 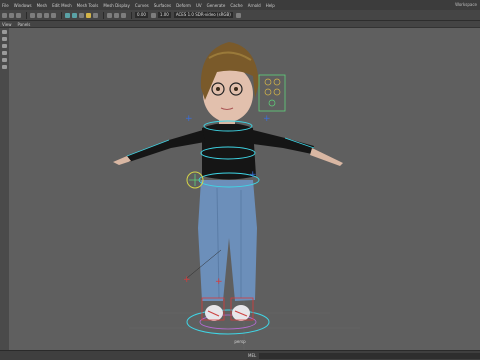 What do you see at coordinates (4, 39) in the screenshot?
I see `lasso-tool-icon` at bounding box center [4, 39].